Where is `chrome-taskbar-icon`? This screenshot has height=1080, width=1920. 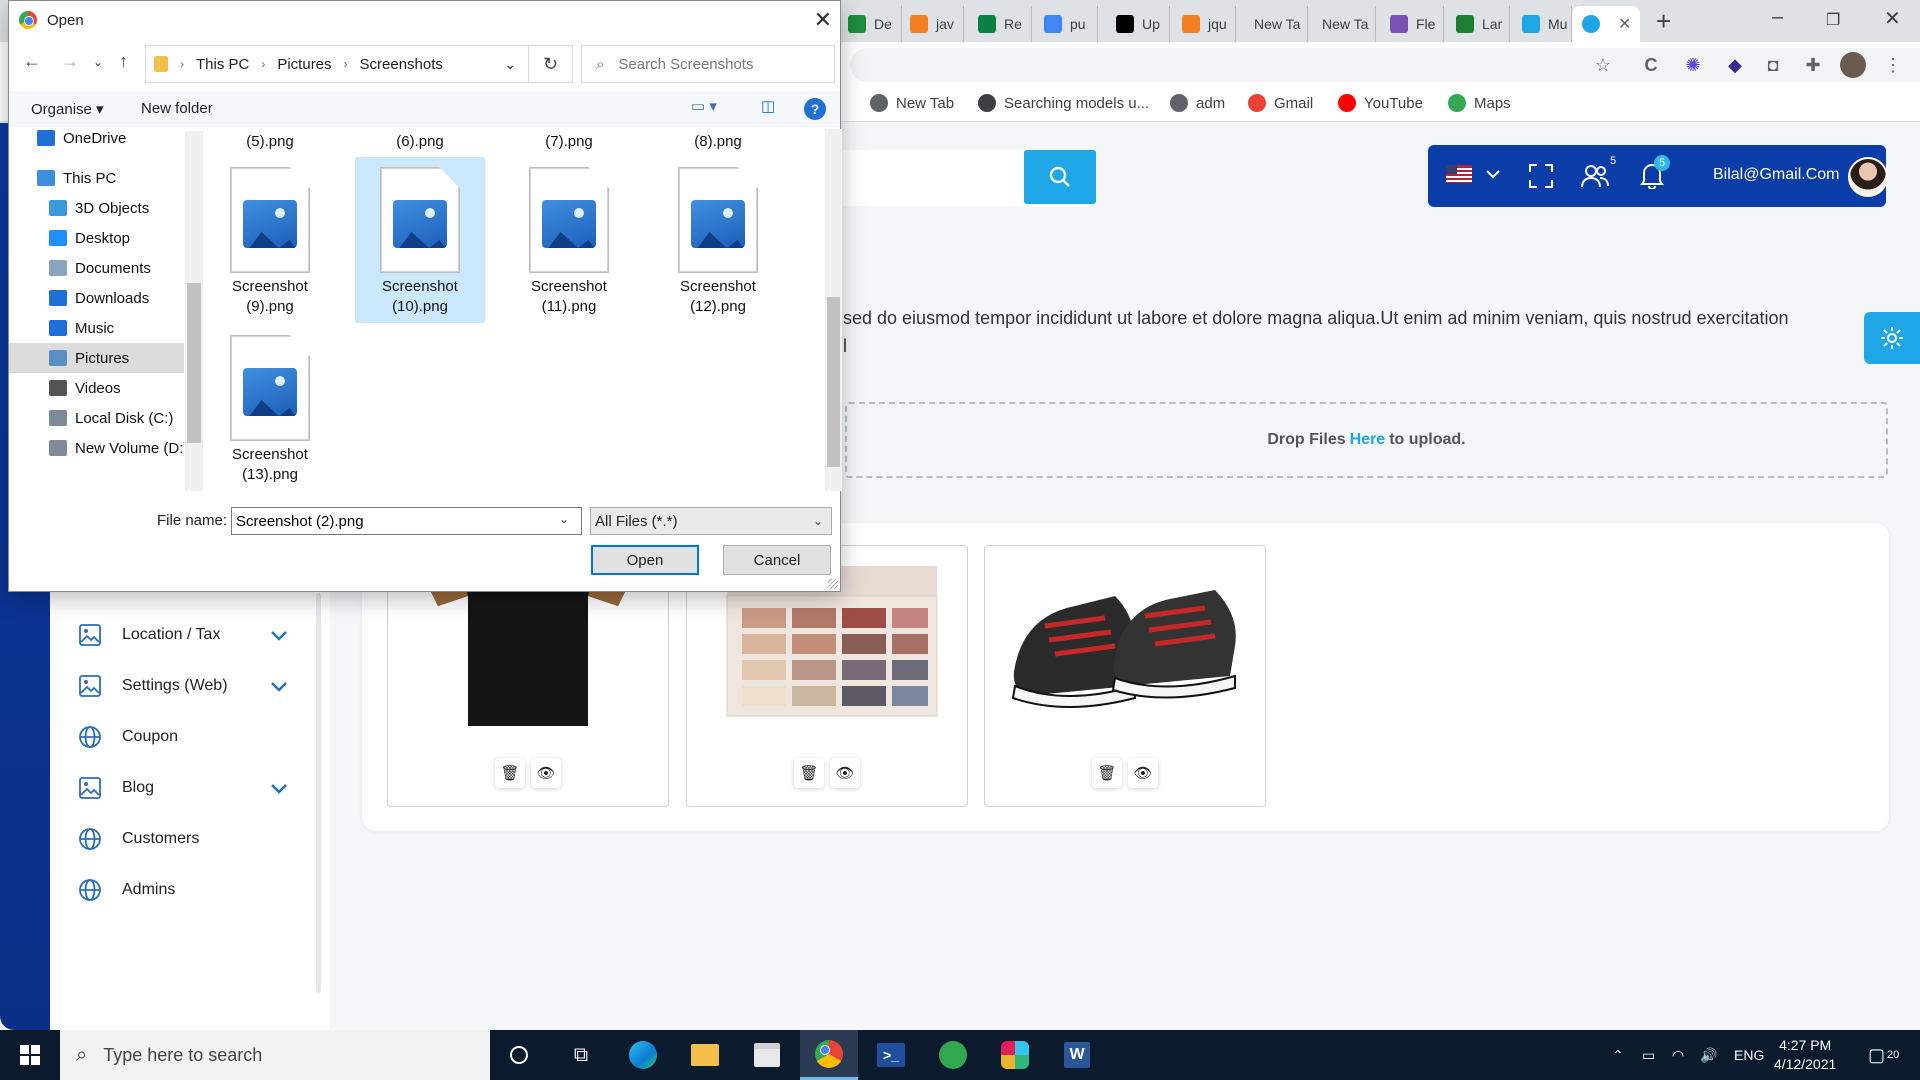 chrome-taskbar-icon is located at coordinates (829, 1055).